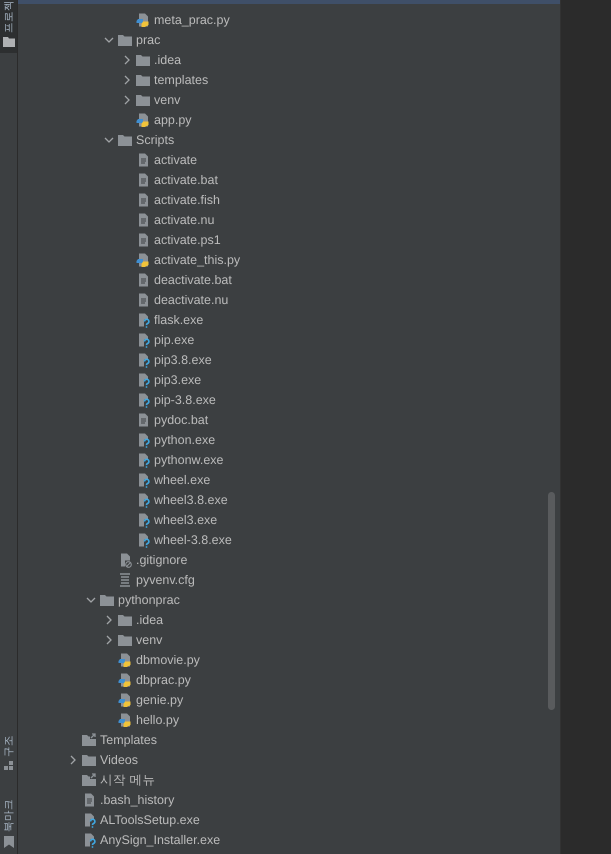  What do you see at coordinates (128, 780) in the screenshot?
I see `tree-item: 시작 메뉴` at bounding box center [128, 780].